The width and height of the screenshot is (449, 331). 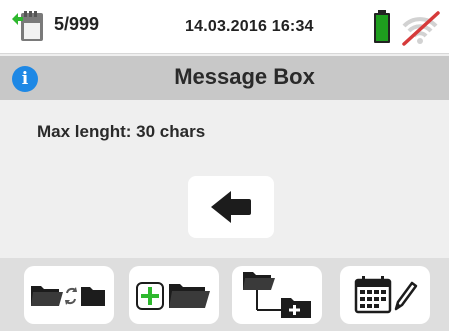 I want to click on add-folder-icon, so click(x=173, y=296).